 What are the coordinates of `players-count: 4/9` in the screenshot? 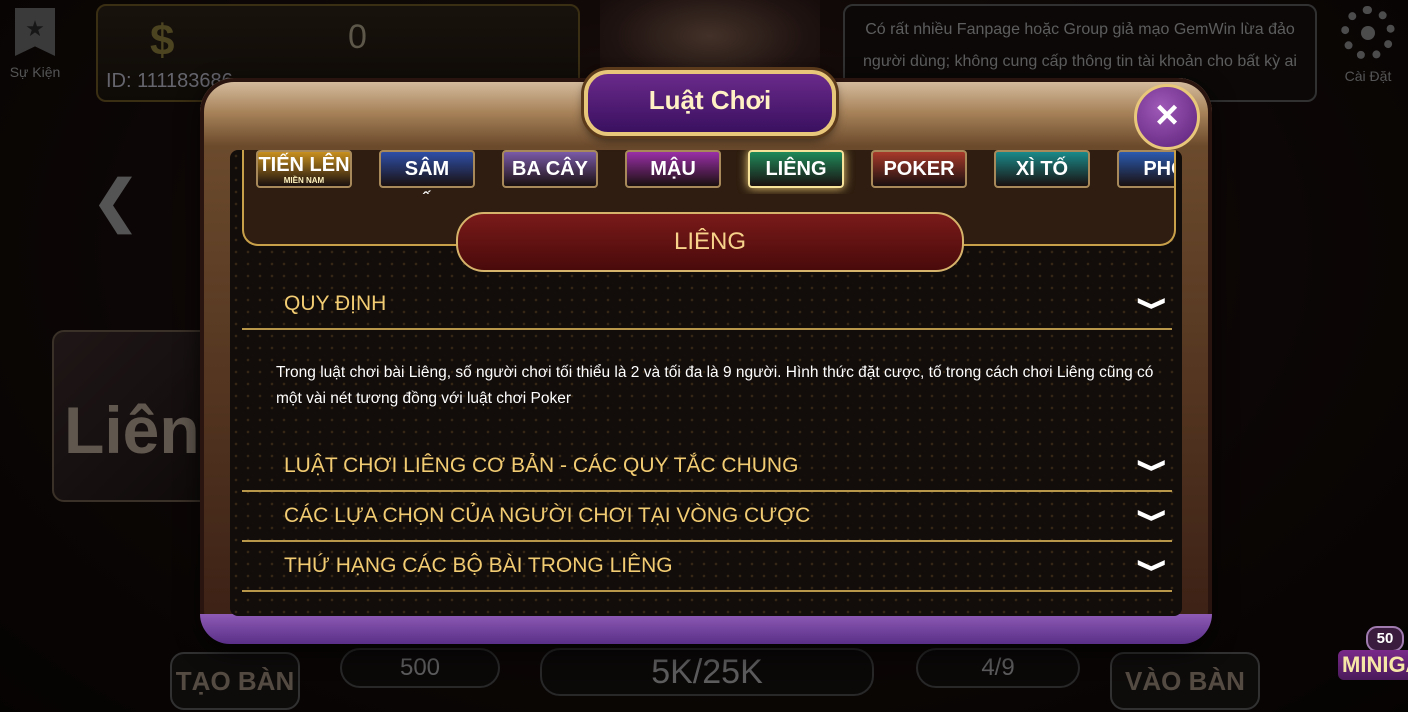 It's located at (998, 668).